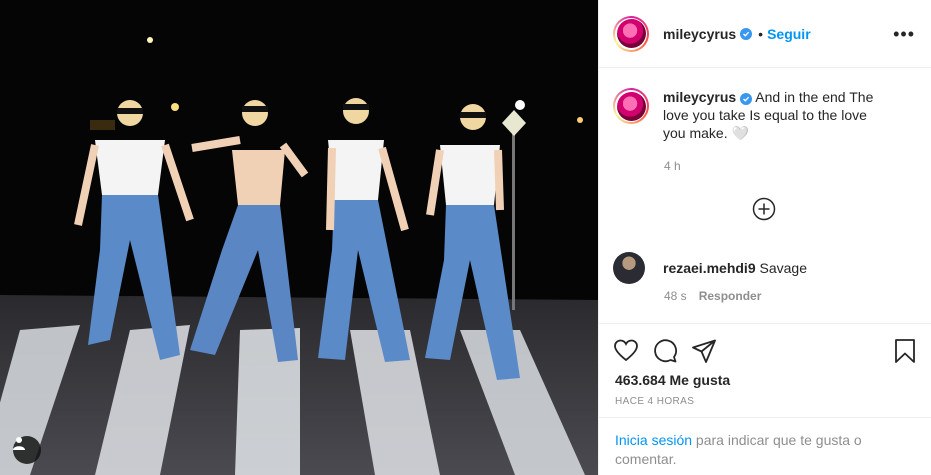  Describe the element at coordinates (653, 440) in the screenshot. I see `login-link: Inicia sesión` at that location.